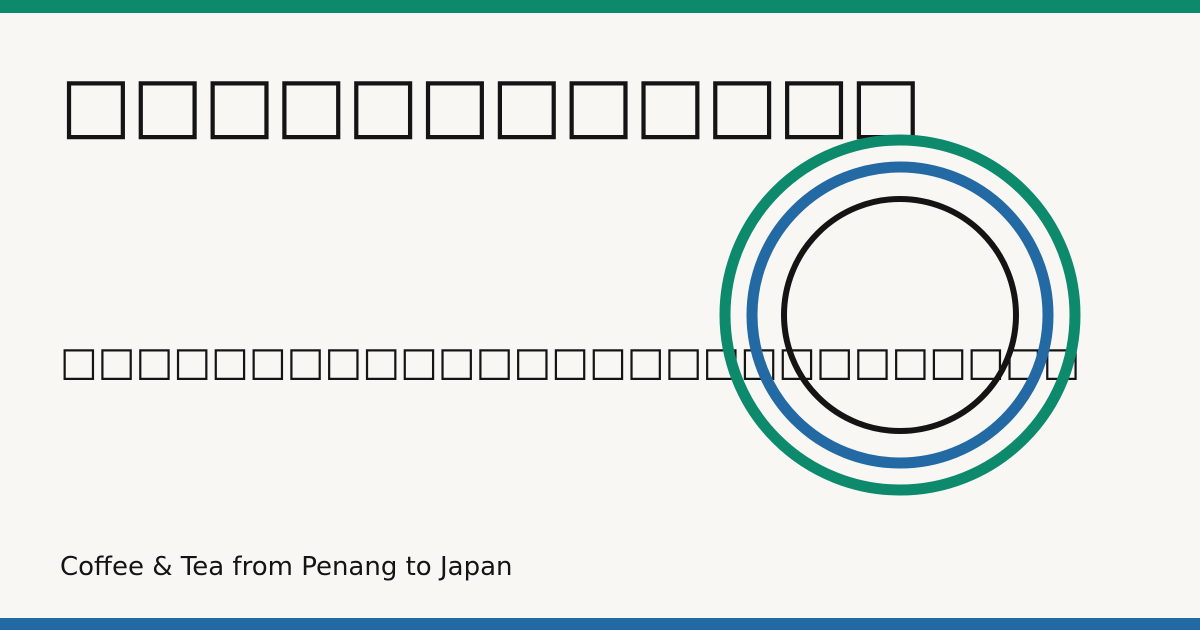 This screenshot has height=630, width=1200. I want to click on middle-ring-blue, so click(900, 315).